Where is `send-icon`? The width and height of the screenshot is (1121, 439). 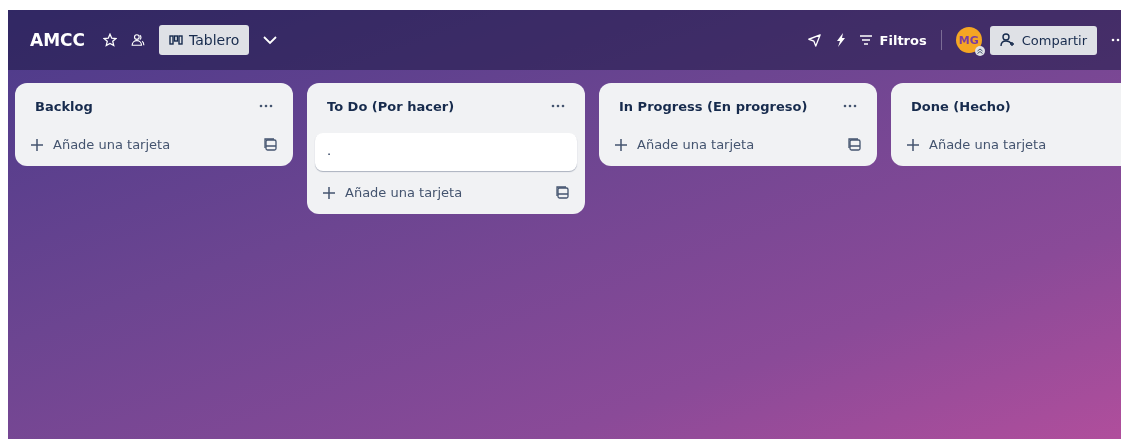
send-icon is located at coordinates (814, 40).